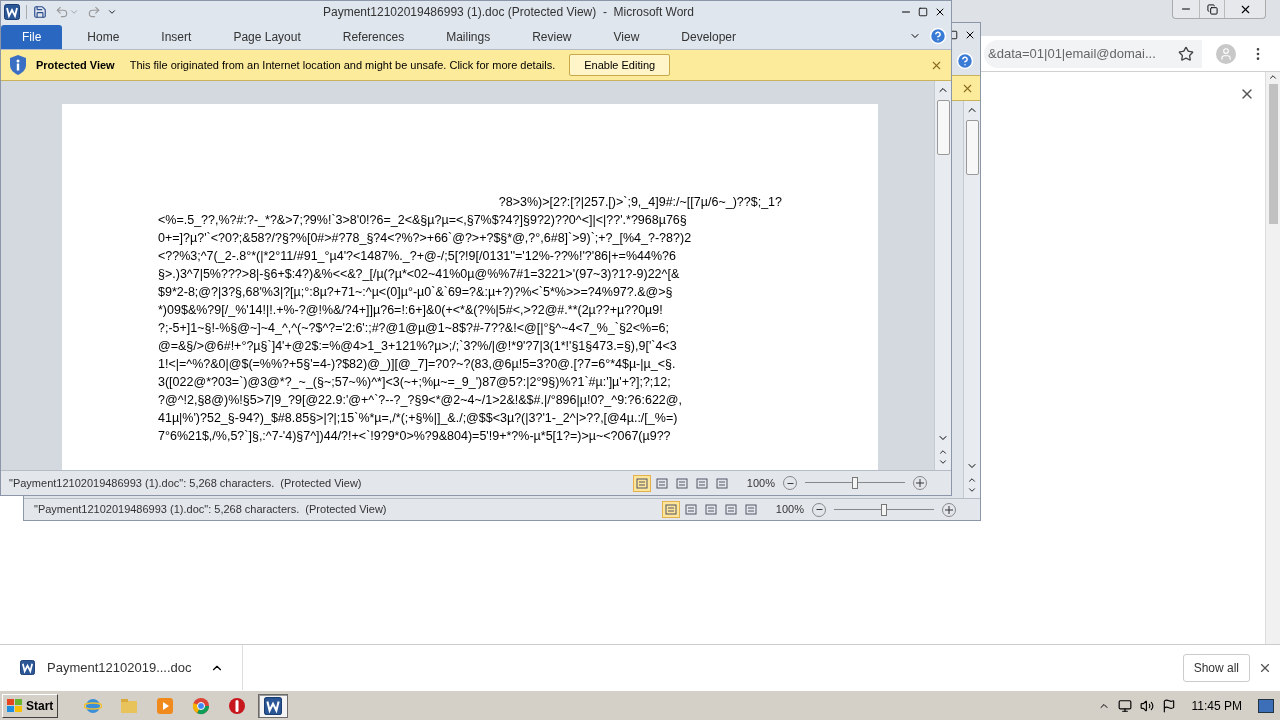 The width and height of the screenshot is (1280, 720). I want to click on ribbon-tab: Developer, so click(708, 37).